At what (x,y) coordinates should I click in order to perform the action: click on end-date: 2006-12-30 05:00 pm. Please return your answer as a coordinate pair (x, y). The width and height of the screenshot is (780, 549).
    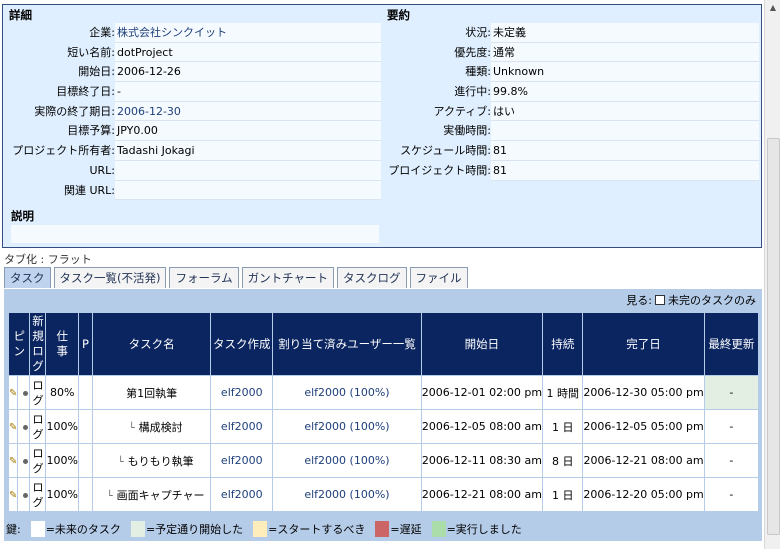
    Looking at the image, I should click on (643, 392).